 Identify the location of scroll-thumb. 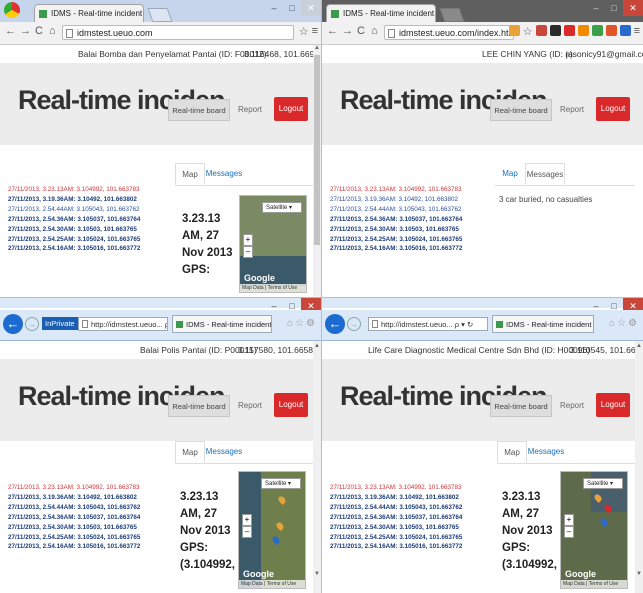
(317, 150).